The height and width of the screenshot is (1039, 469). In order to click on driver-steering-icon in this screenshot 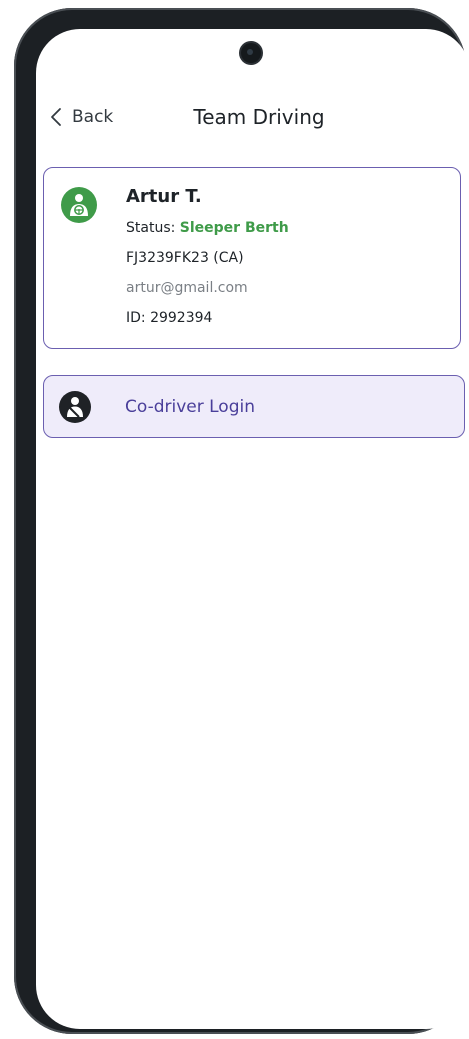, I will do `click(79, 205)`.